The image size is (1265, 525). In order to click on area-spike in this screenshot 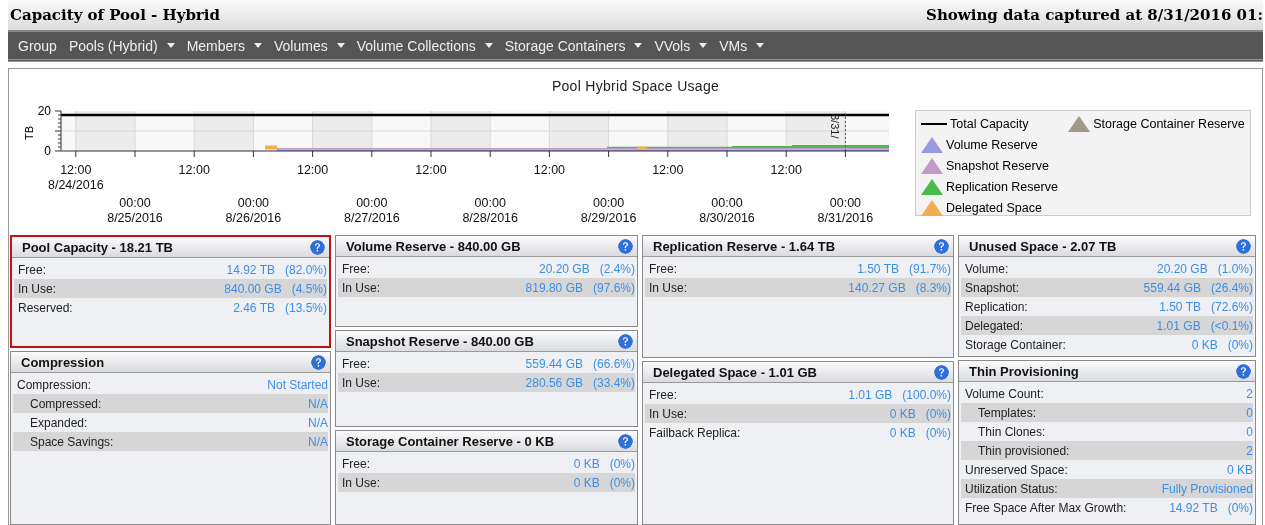, I will do `click(271, 147)`.